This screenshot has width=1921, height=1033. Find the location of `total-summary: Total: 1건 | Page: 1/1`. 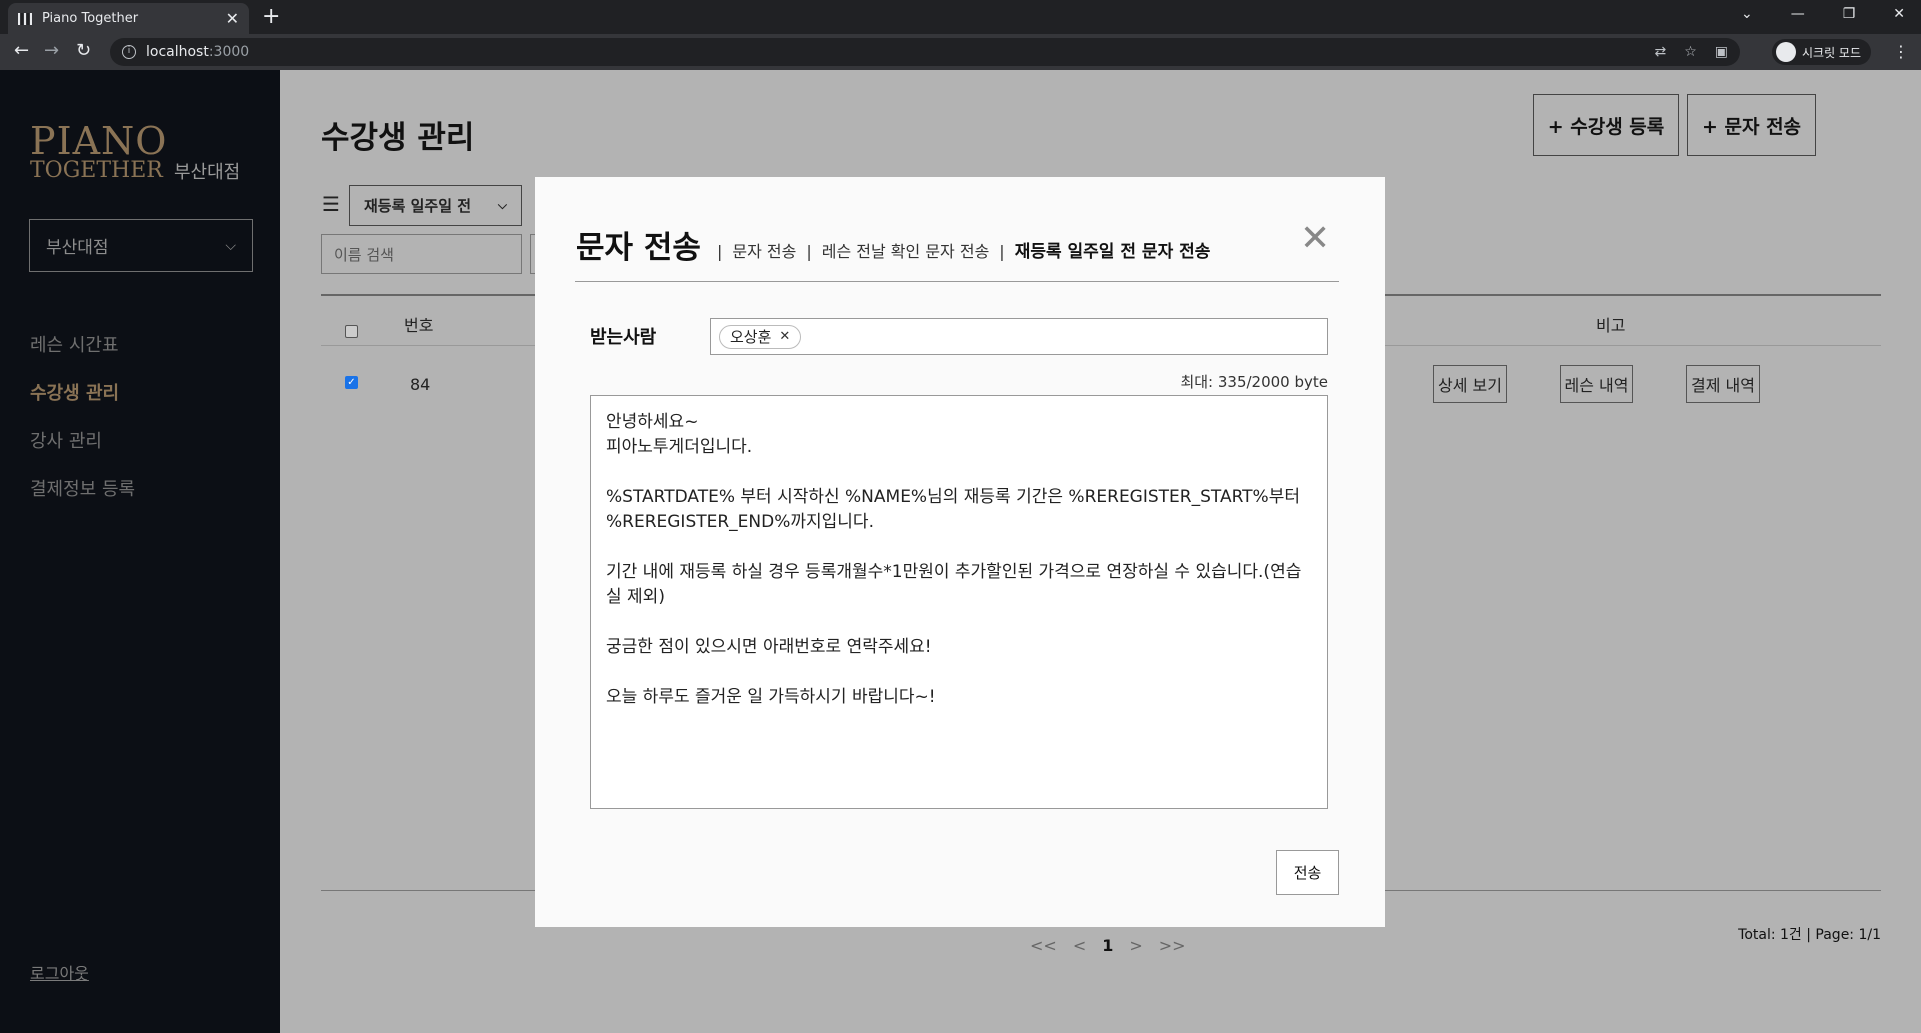

total-summary: Total: 1건 | Page: 1/1 is located at coordinates (1809, 935).